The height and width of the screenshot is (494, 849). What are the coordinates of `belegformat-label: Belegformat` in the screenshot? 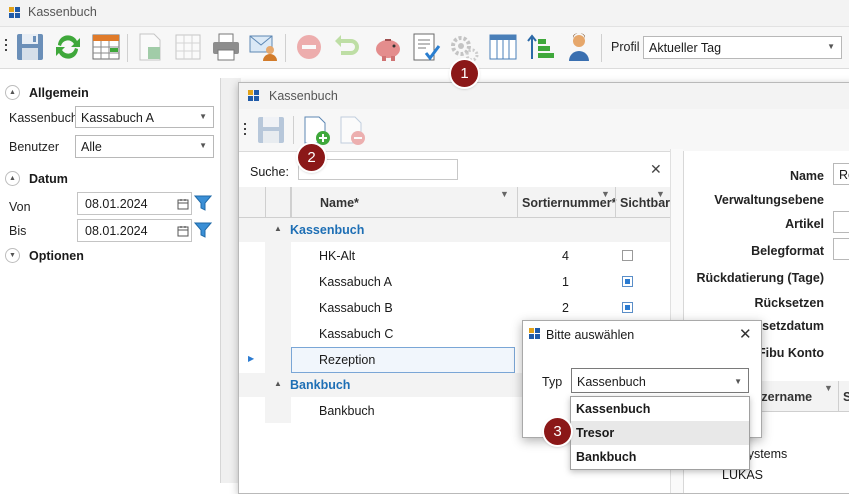 It's located at (787, 251).